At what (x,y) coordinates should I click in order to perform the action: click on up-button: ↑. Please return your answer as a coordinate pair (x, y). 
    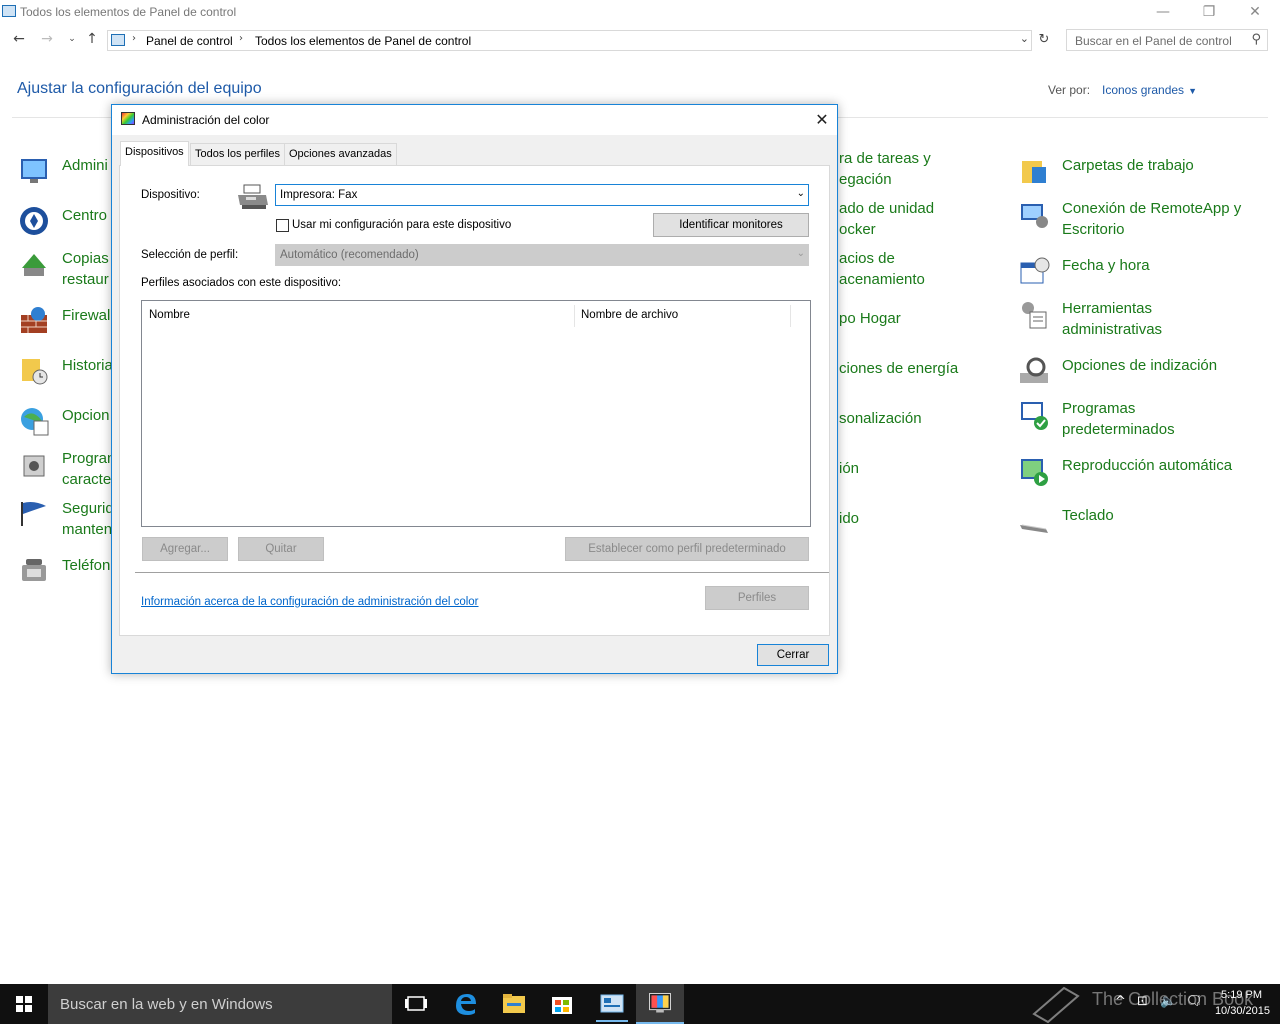
    Looking at the image, I should click on (92, 40).